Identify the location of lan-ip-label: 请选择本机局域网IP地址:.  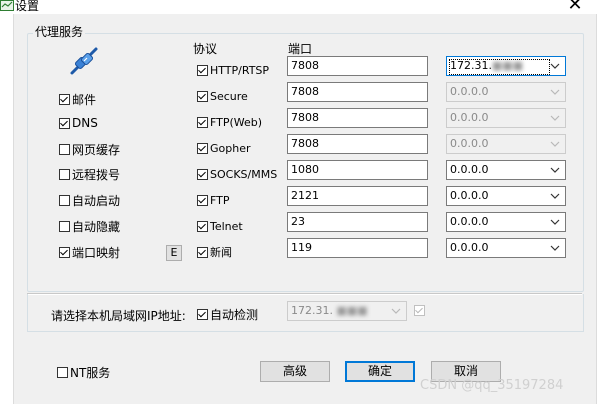
(118, 316).